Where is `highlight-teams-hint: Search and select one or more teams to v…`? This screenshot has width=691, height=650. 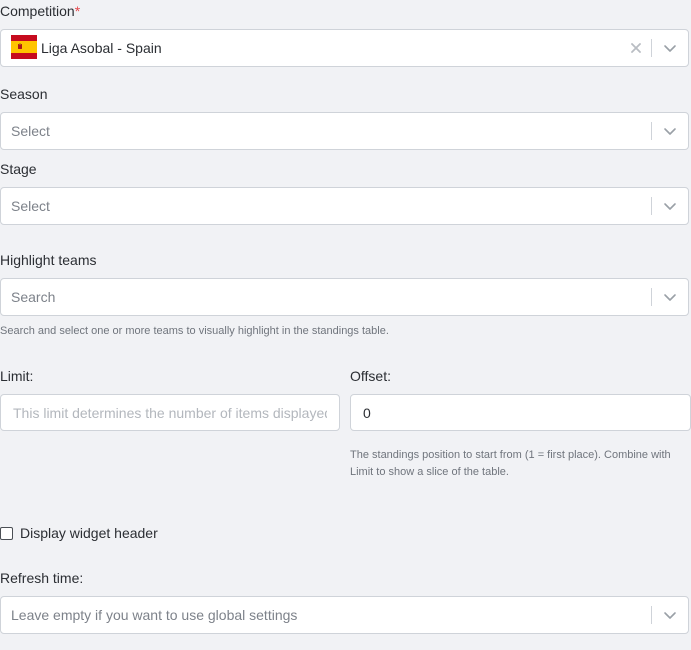
highlight-teams-hint: Search and select one or more teams to v… is located at coordinates (194, 331).